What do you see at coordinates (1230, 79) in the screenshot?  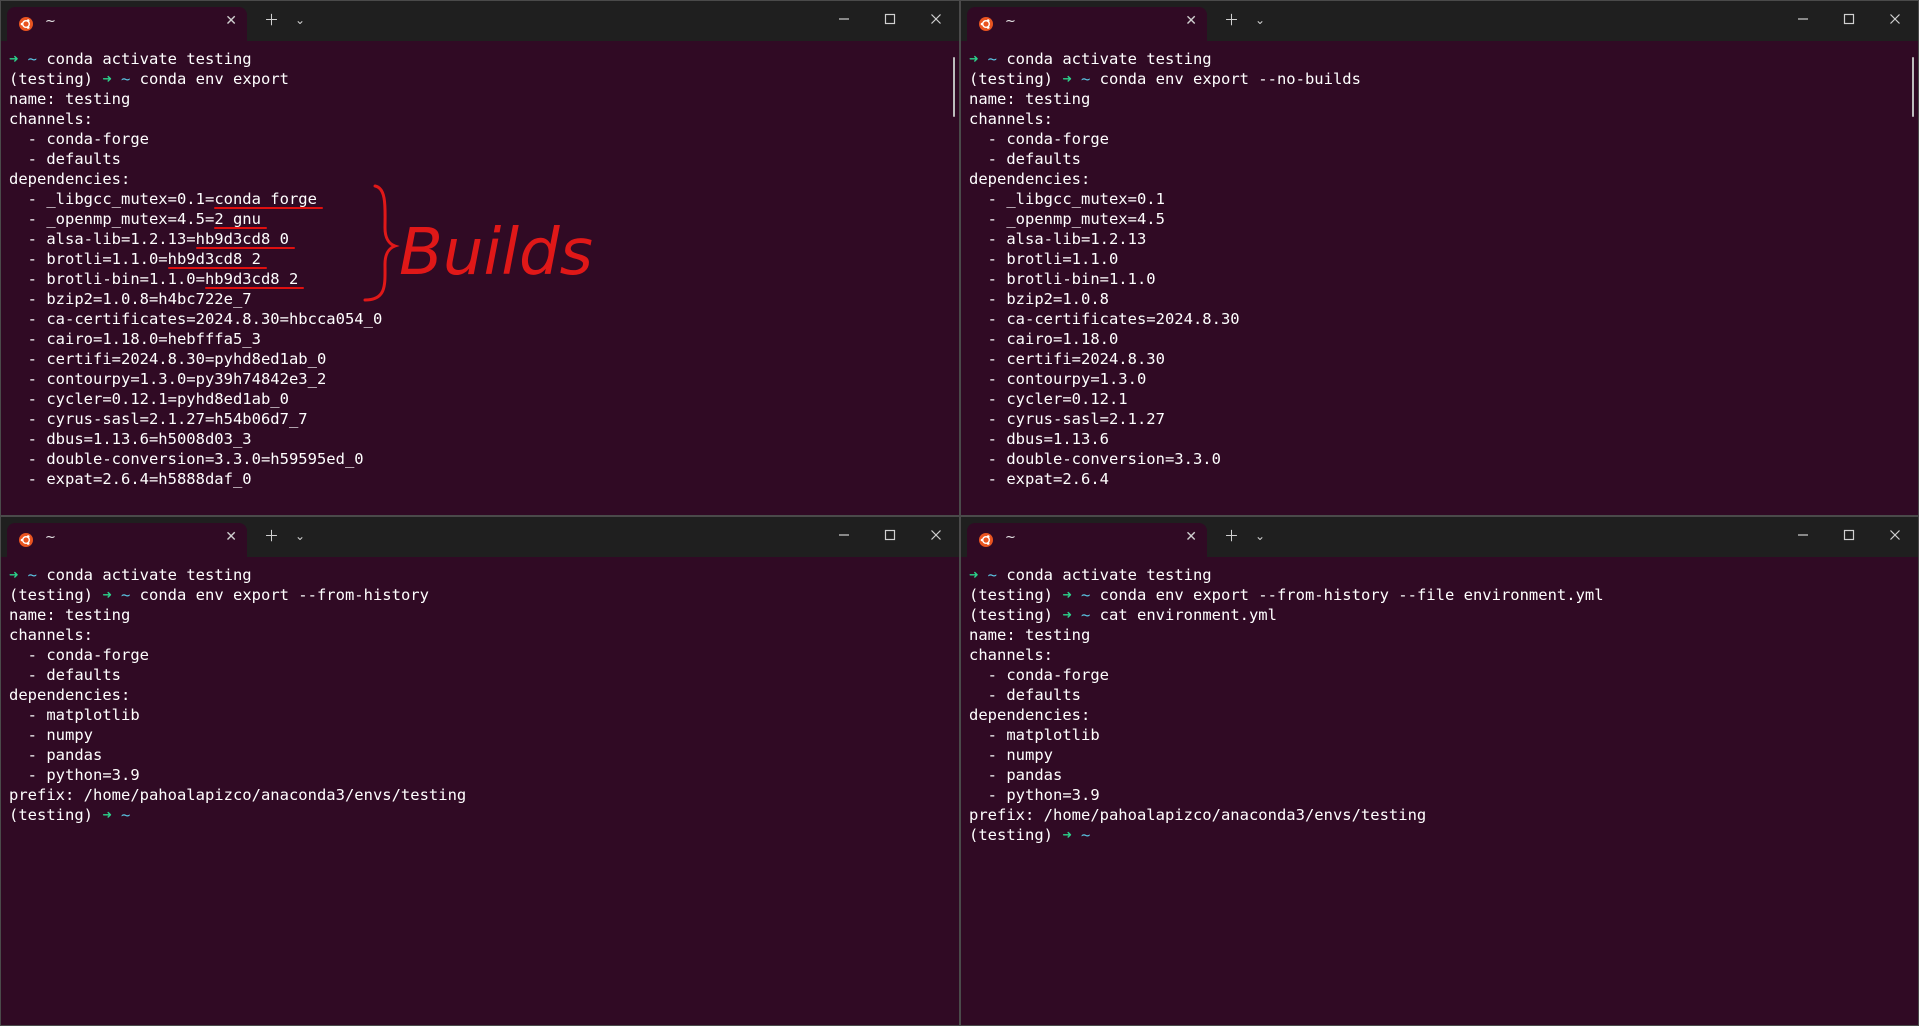 I see `line-text: conda env export --no-builds` at bounding box center [1230, 79].